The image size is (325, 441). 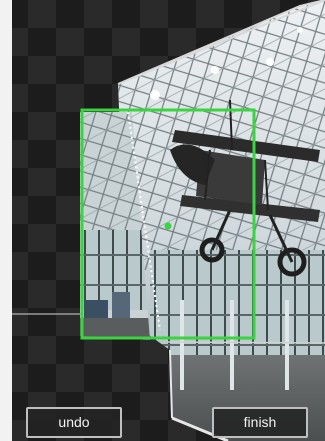 I want to click on frame-center-dot, so click(x=168, y=226).